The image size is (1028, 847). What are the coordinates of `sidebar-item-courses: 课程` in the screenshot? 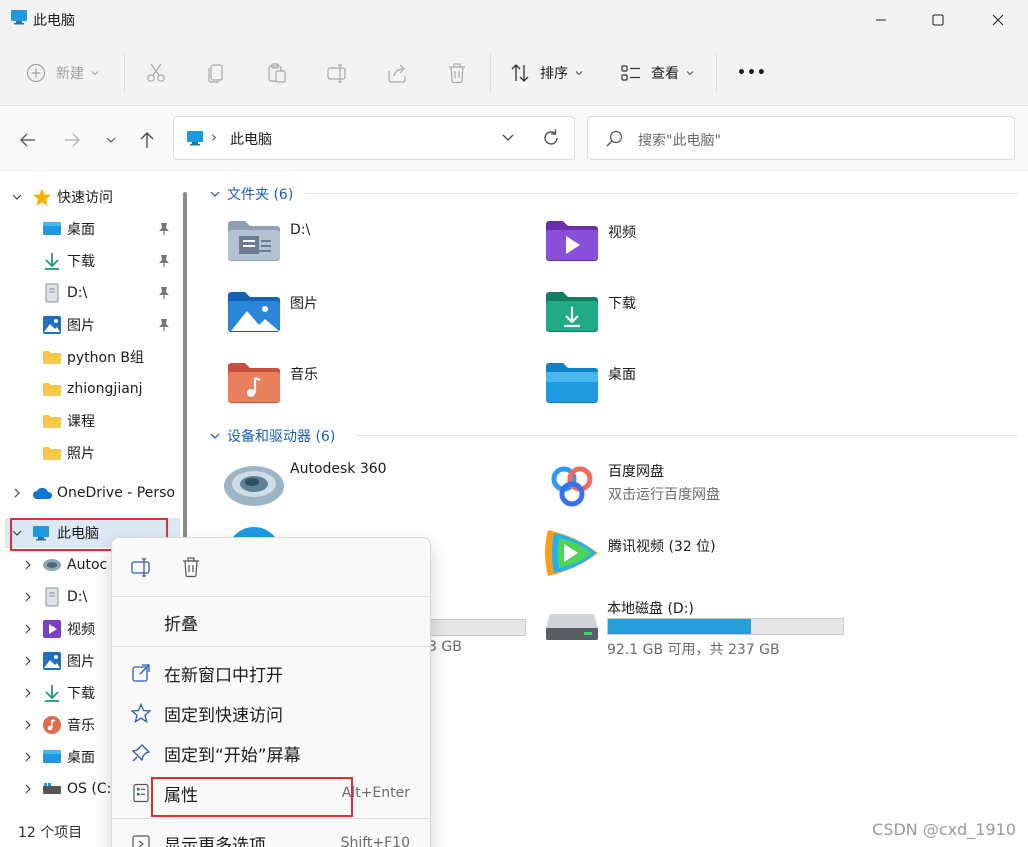 It's located at (90, 421).